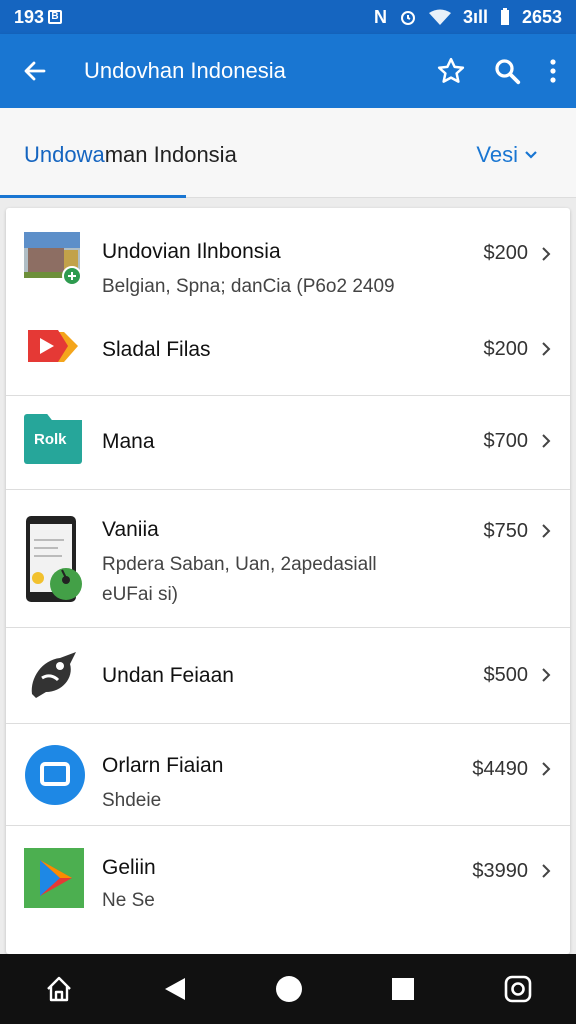  Describe the element at coordinates (50, 439) in the screenshot. I see `folder-icon-text: Rolk` at that location.